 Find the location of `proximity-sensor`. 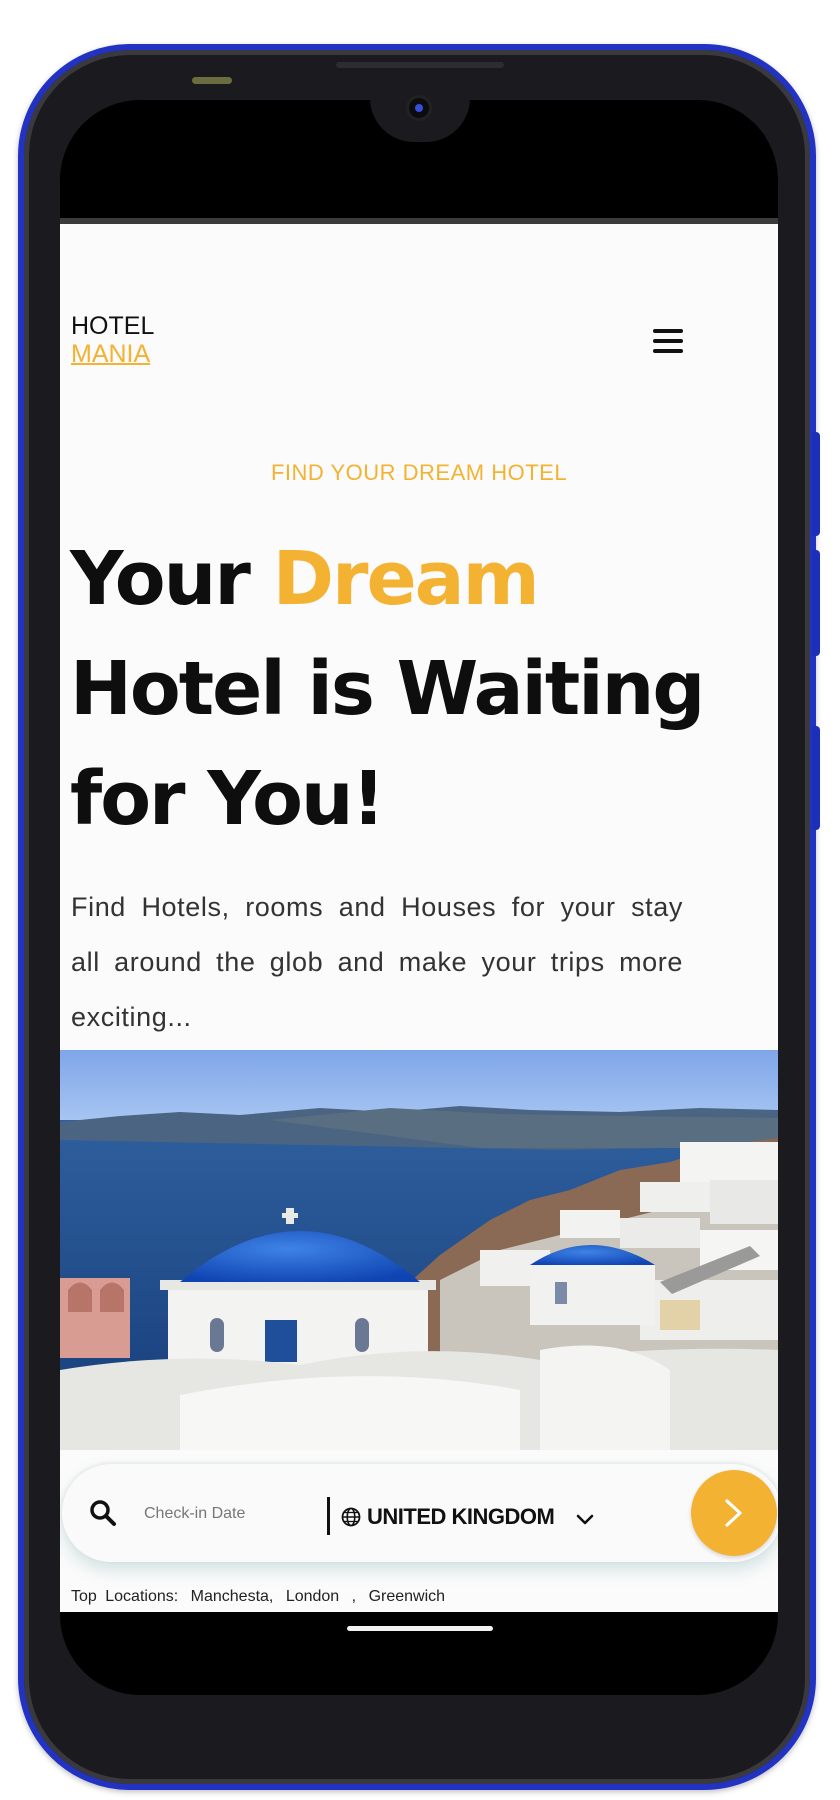

proximity-sensor is located at coordinates (212, 80).